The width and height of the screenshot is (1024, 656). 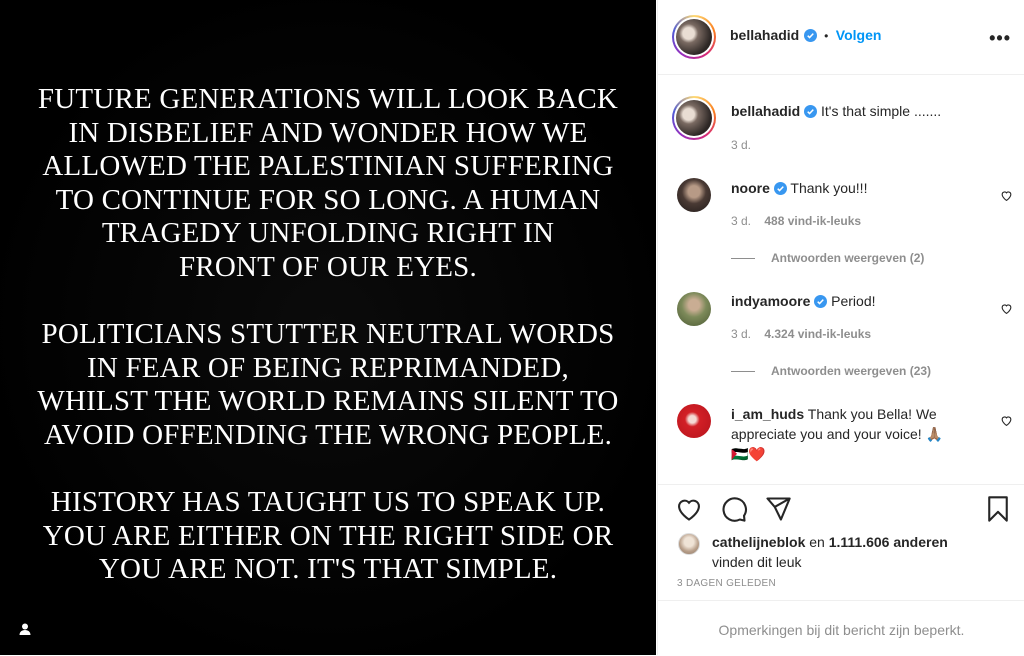 What do you see at coordinates (689, 544) in the screenshot?
I see `liker-avatar` at bounding box center [689, 544].